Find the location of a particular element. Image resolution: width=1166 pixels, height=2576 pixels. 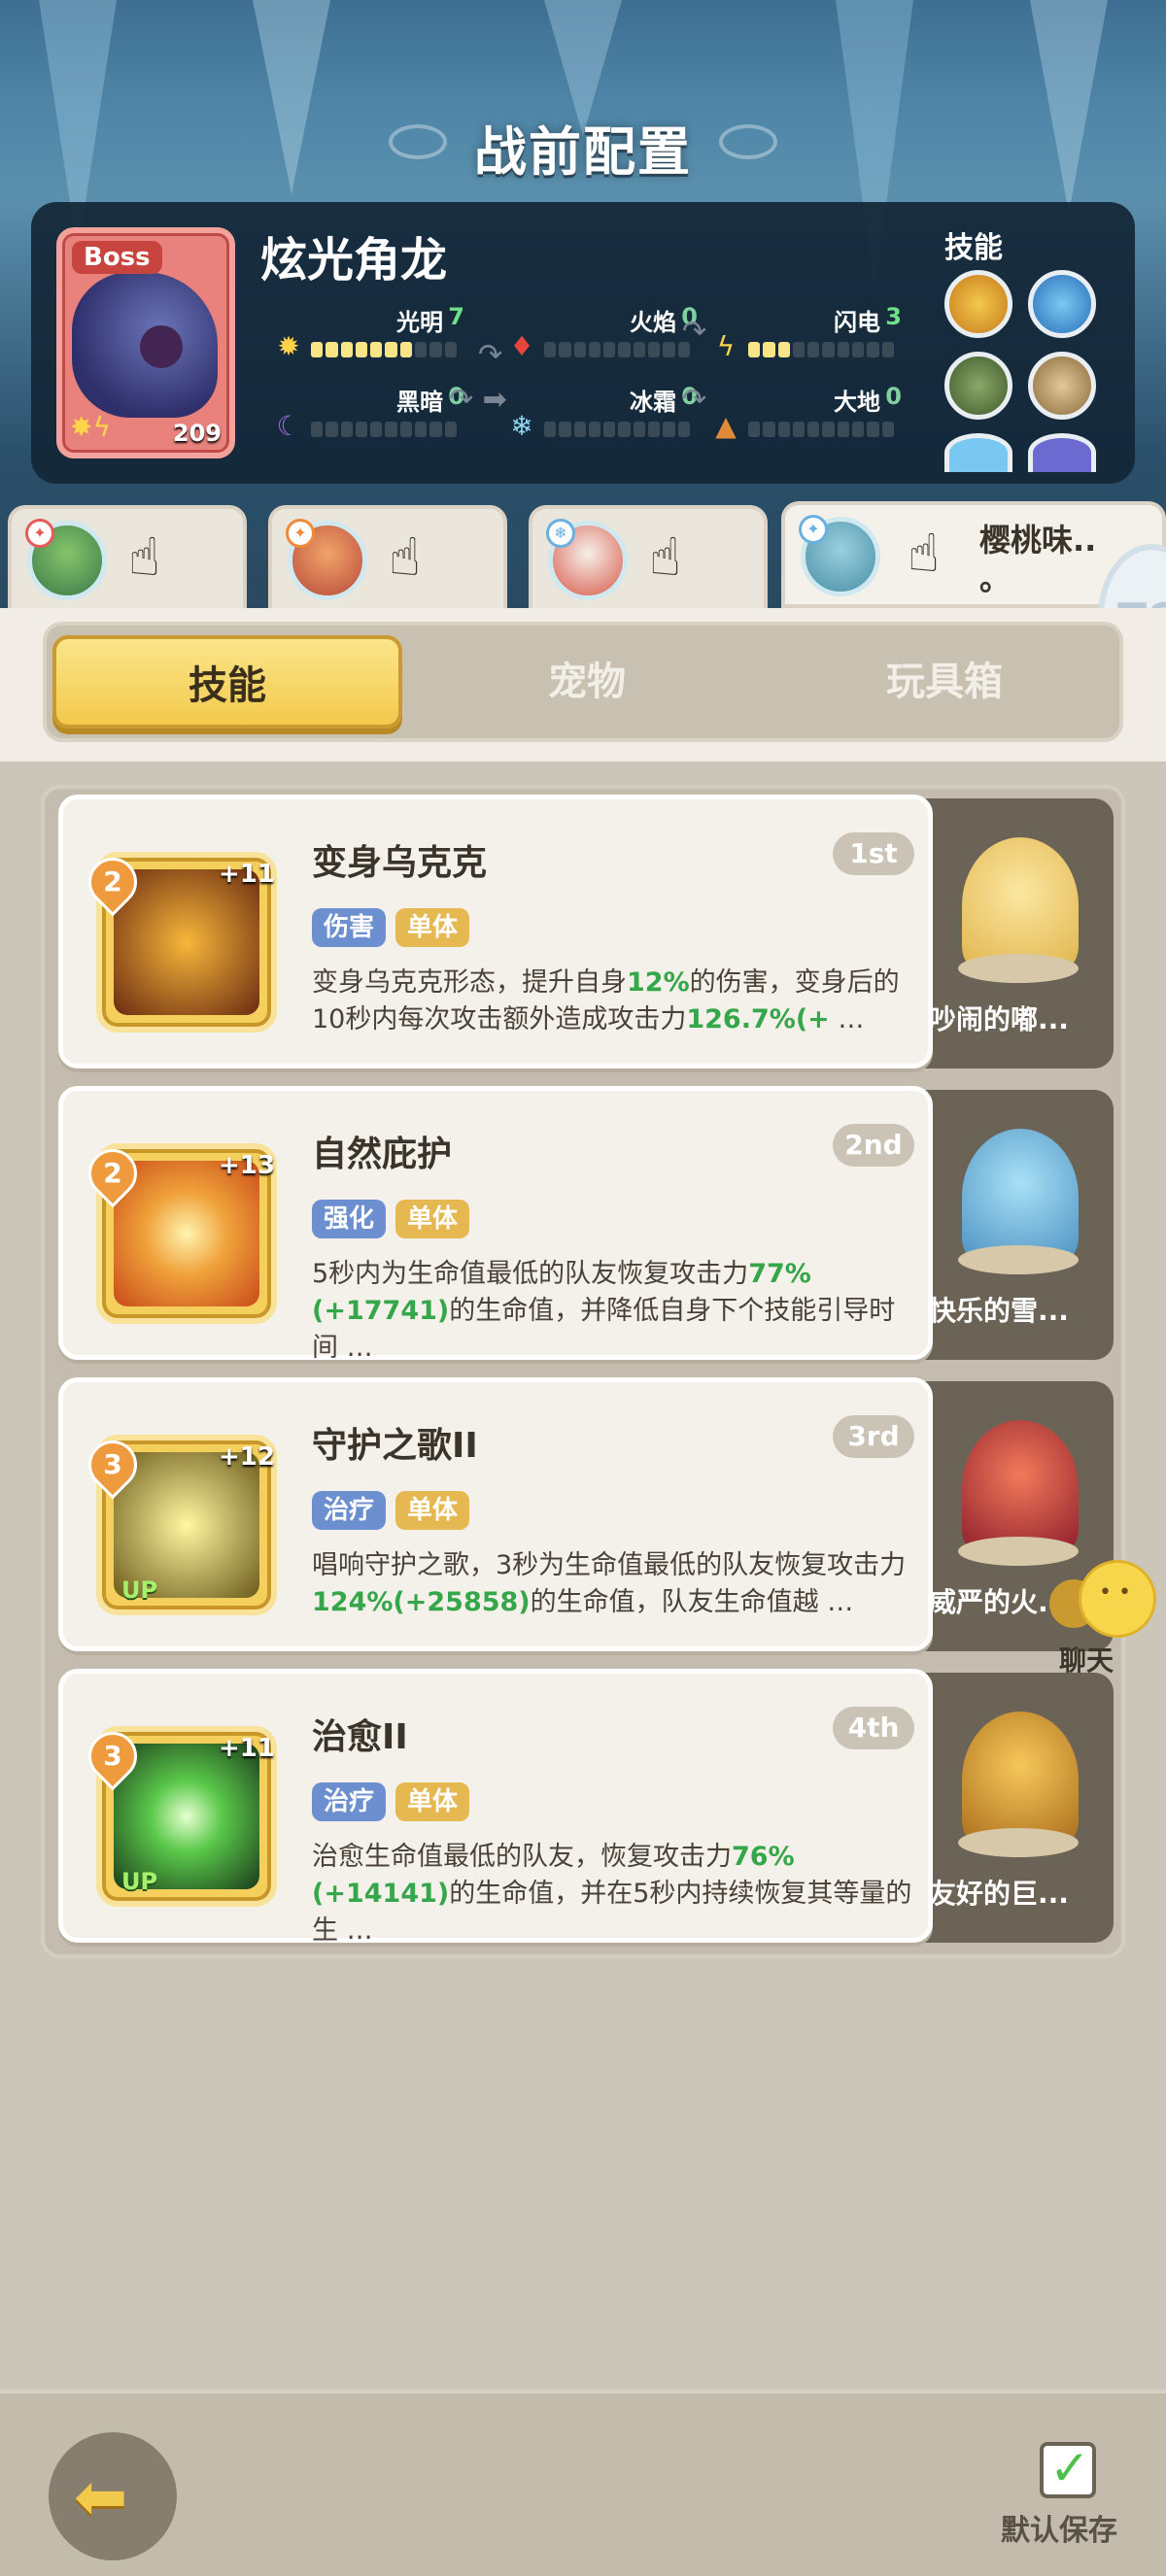

tab-skills: 技能 is located at coordinates (227, 682).